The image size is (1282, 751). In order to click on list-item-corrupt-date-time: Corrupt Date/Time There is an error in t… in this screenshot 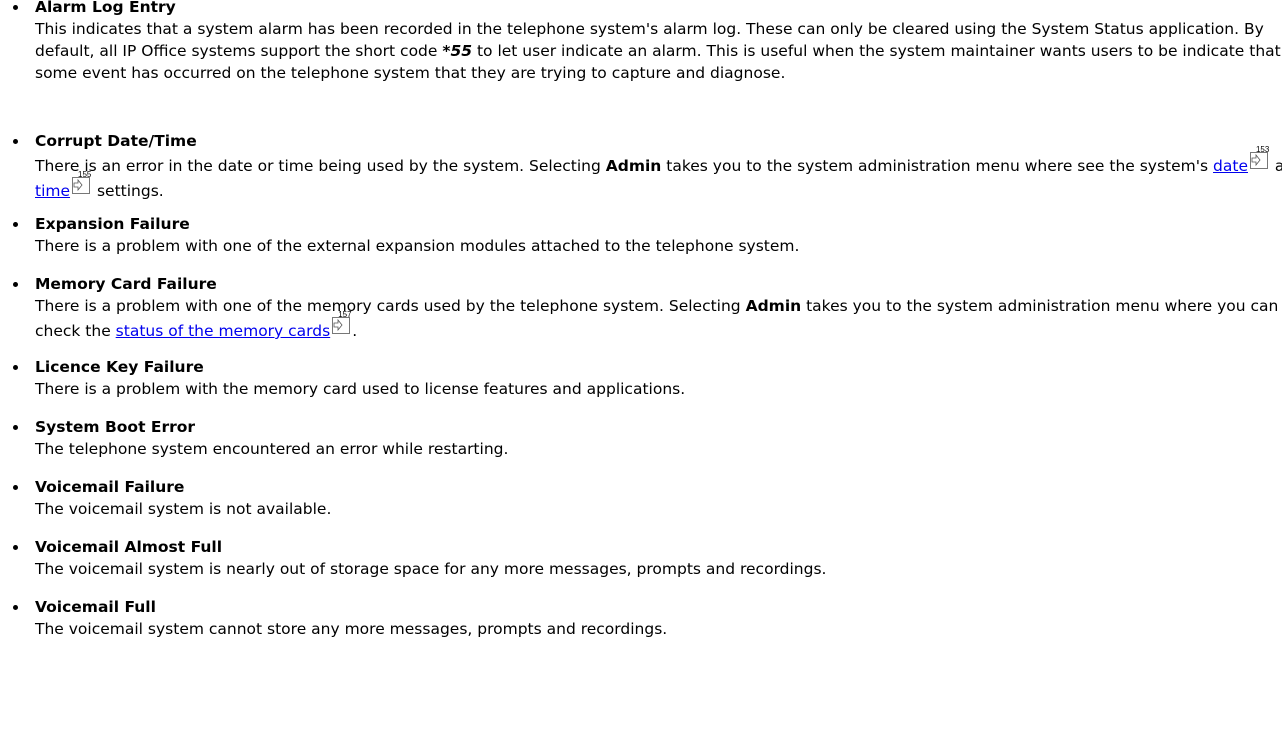, I will do `click(641, 166)`.